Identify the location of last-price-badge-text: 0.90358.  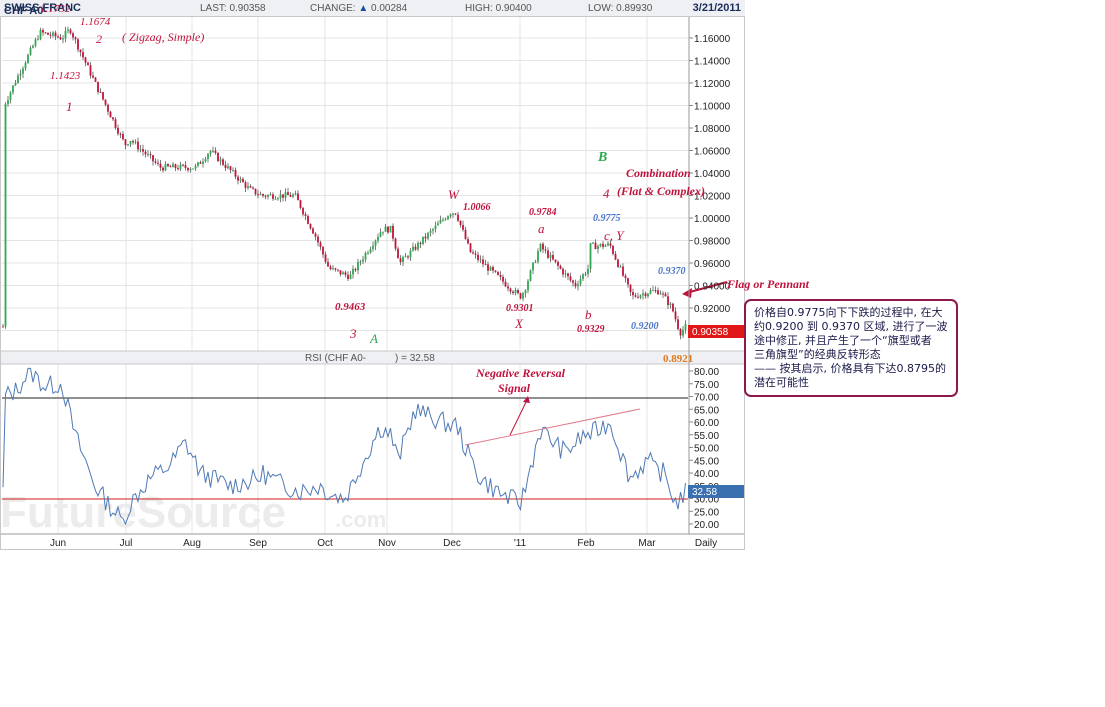
(710, 332).